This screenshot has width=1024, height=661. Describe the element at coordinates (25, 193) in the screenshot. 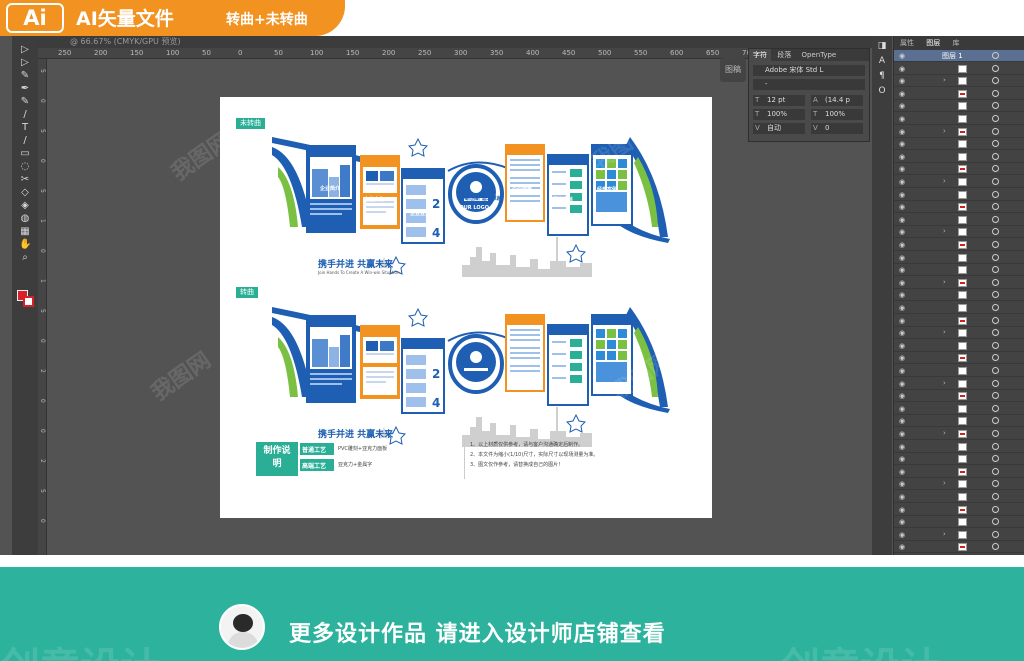

I see `tool-icon: ◇` at that location.